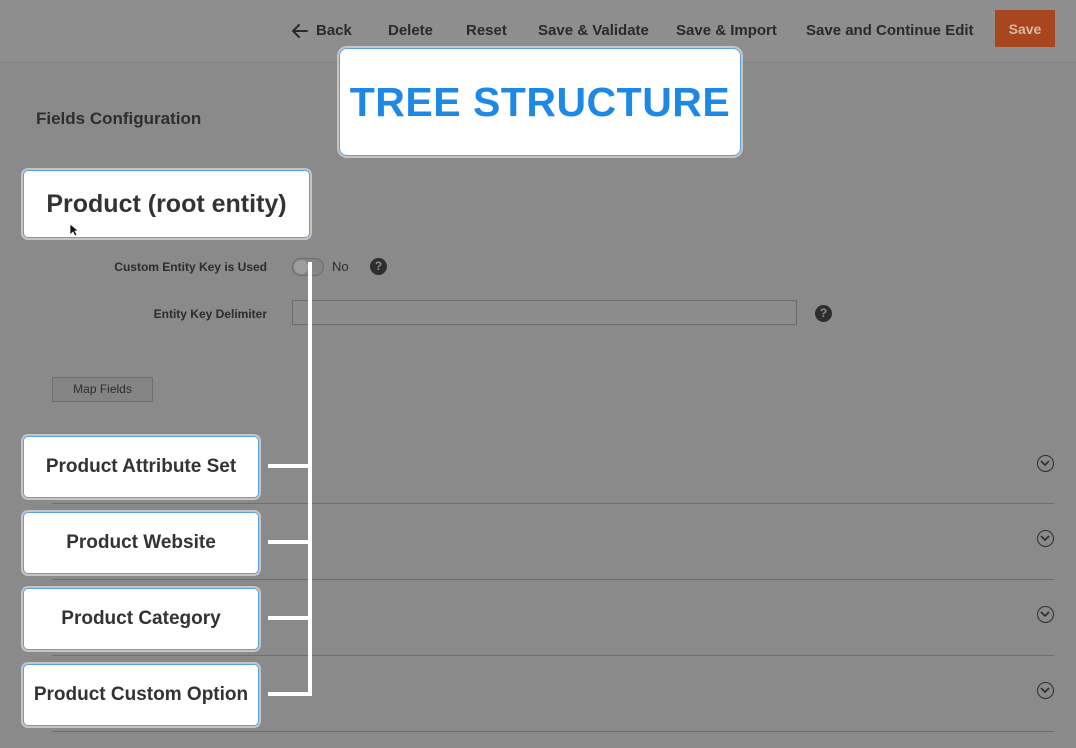 The image size is (1076, 748). Describe the element at coordinates (141, 467) in the screenshot. I see `child-entity-callout: Product Attribute Set` at that location.